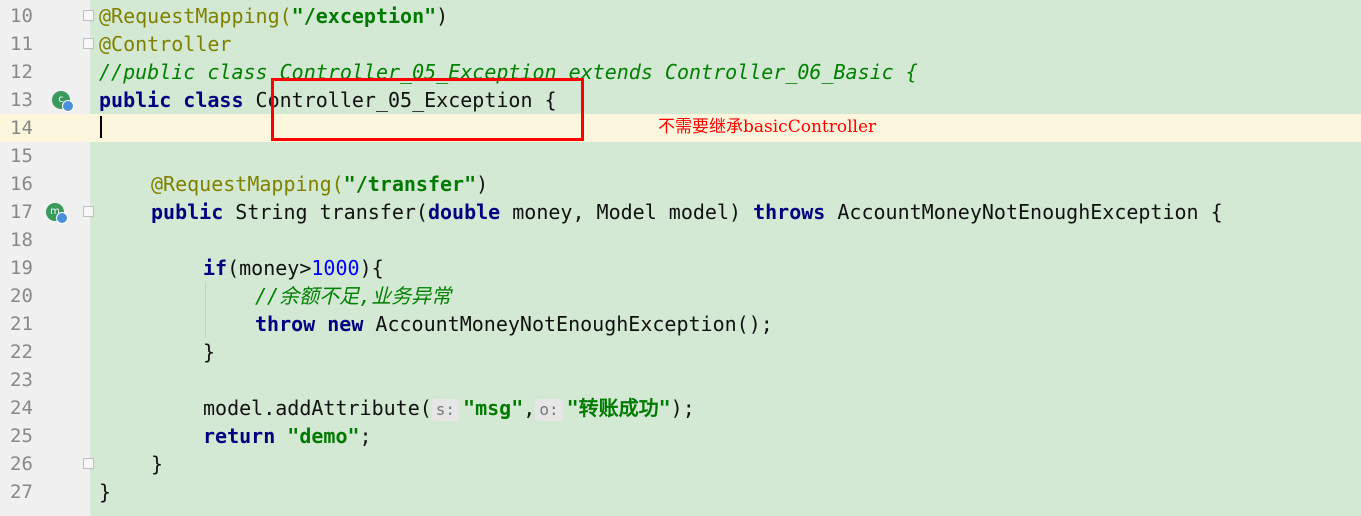 The image size is (1361, 516). Describe the element at coordinates (21, 324) in the screenshot. I see `line-number: 21` at that location.